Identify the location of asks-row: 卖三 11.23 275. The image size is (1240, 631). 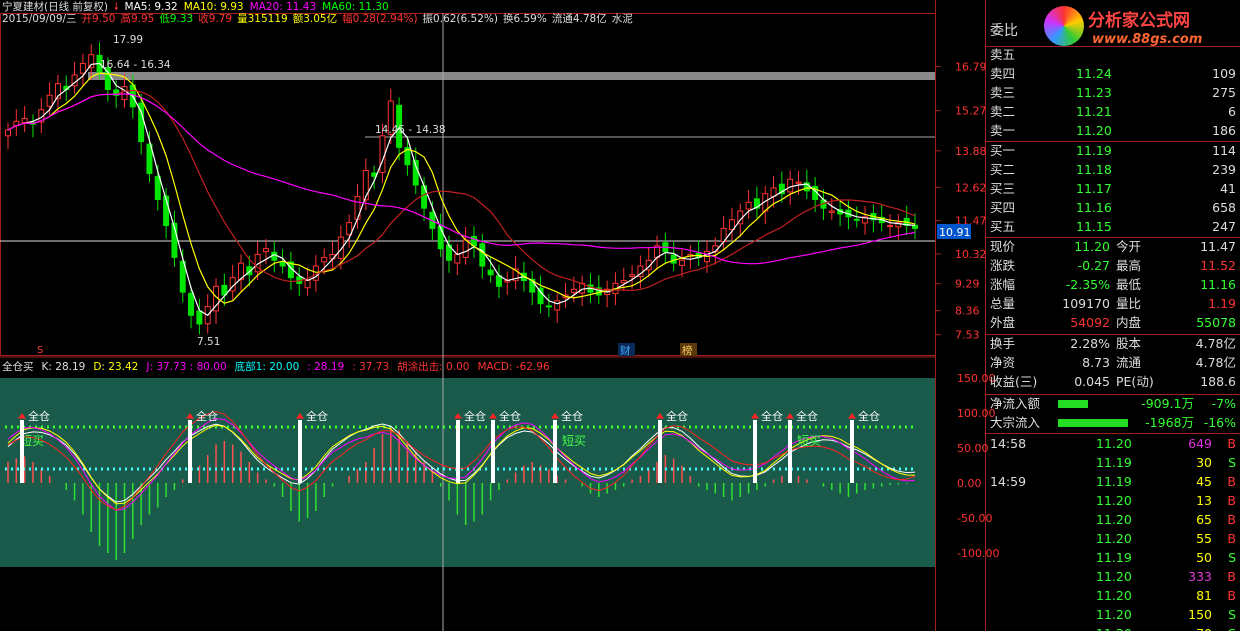
(1113, 93).